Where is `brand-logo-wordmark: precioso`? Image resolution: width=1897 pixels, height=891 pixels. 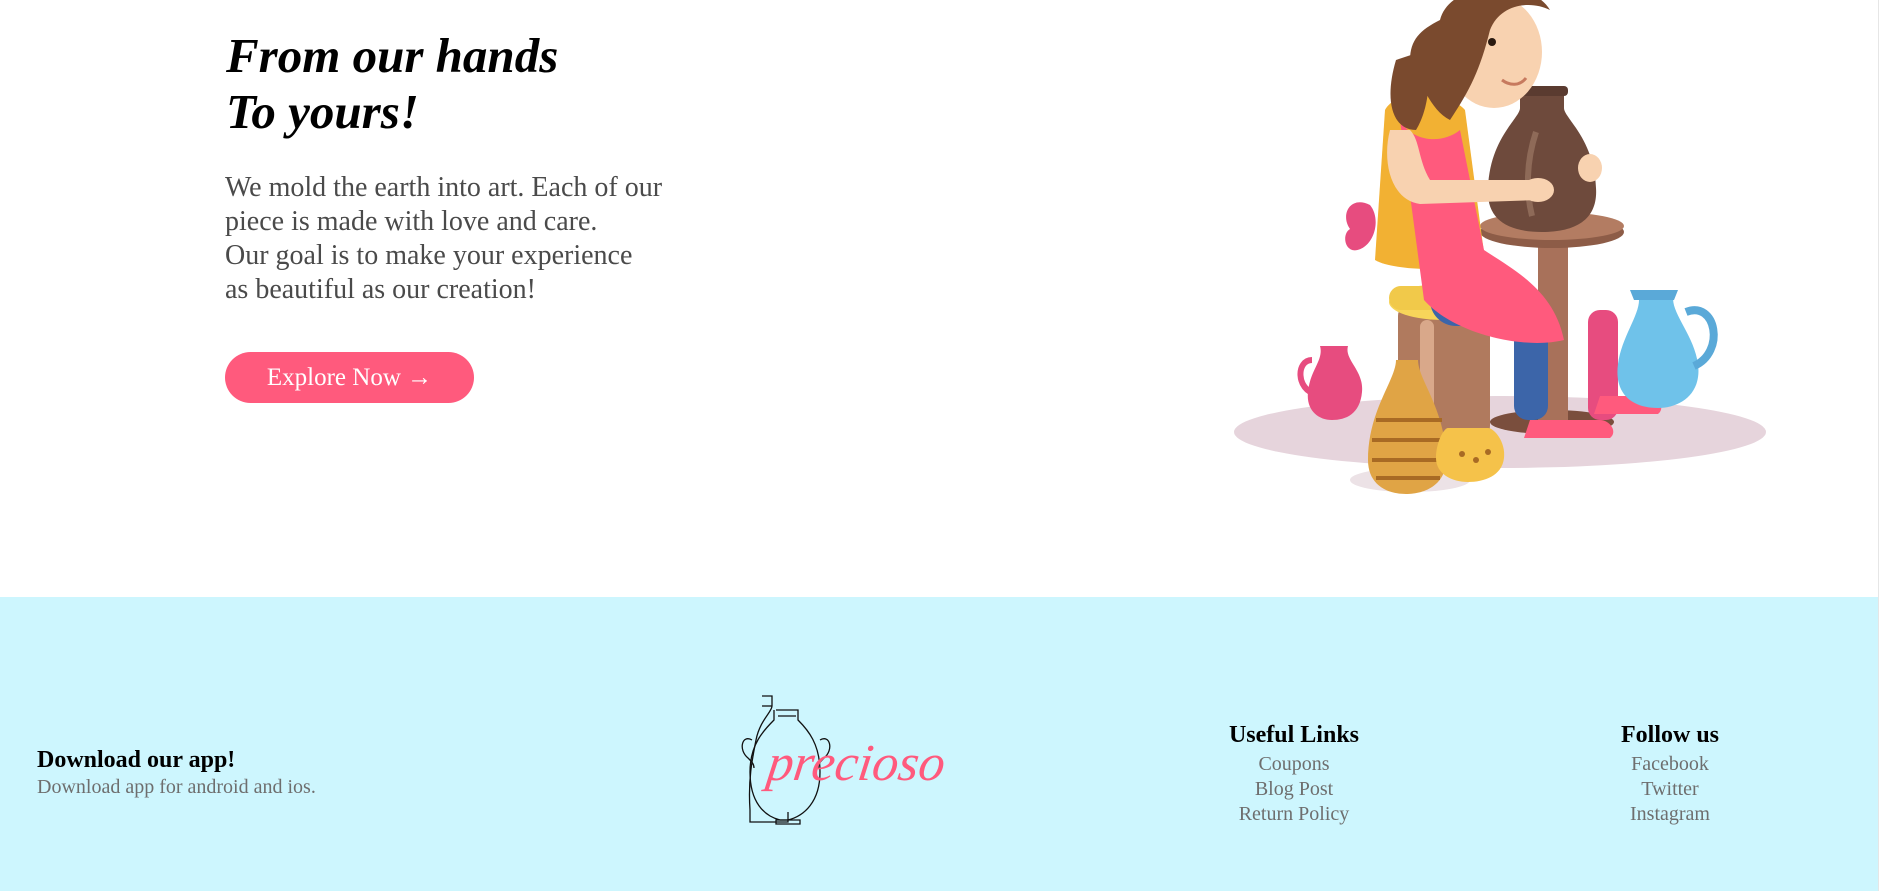
brand-logo-wordmark: precioso is located at coordinates (854, 763).